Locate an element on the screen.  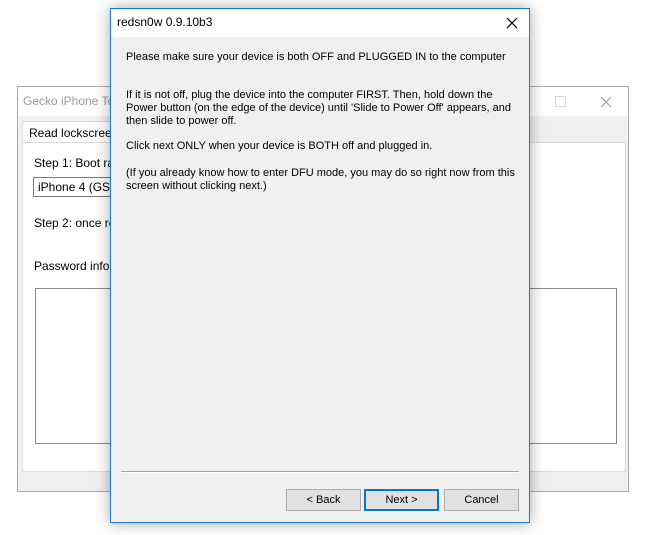
button-separator is located at coordinates (320, 472).